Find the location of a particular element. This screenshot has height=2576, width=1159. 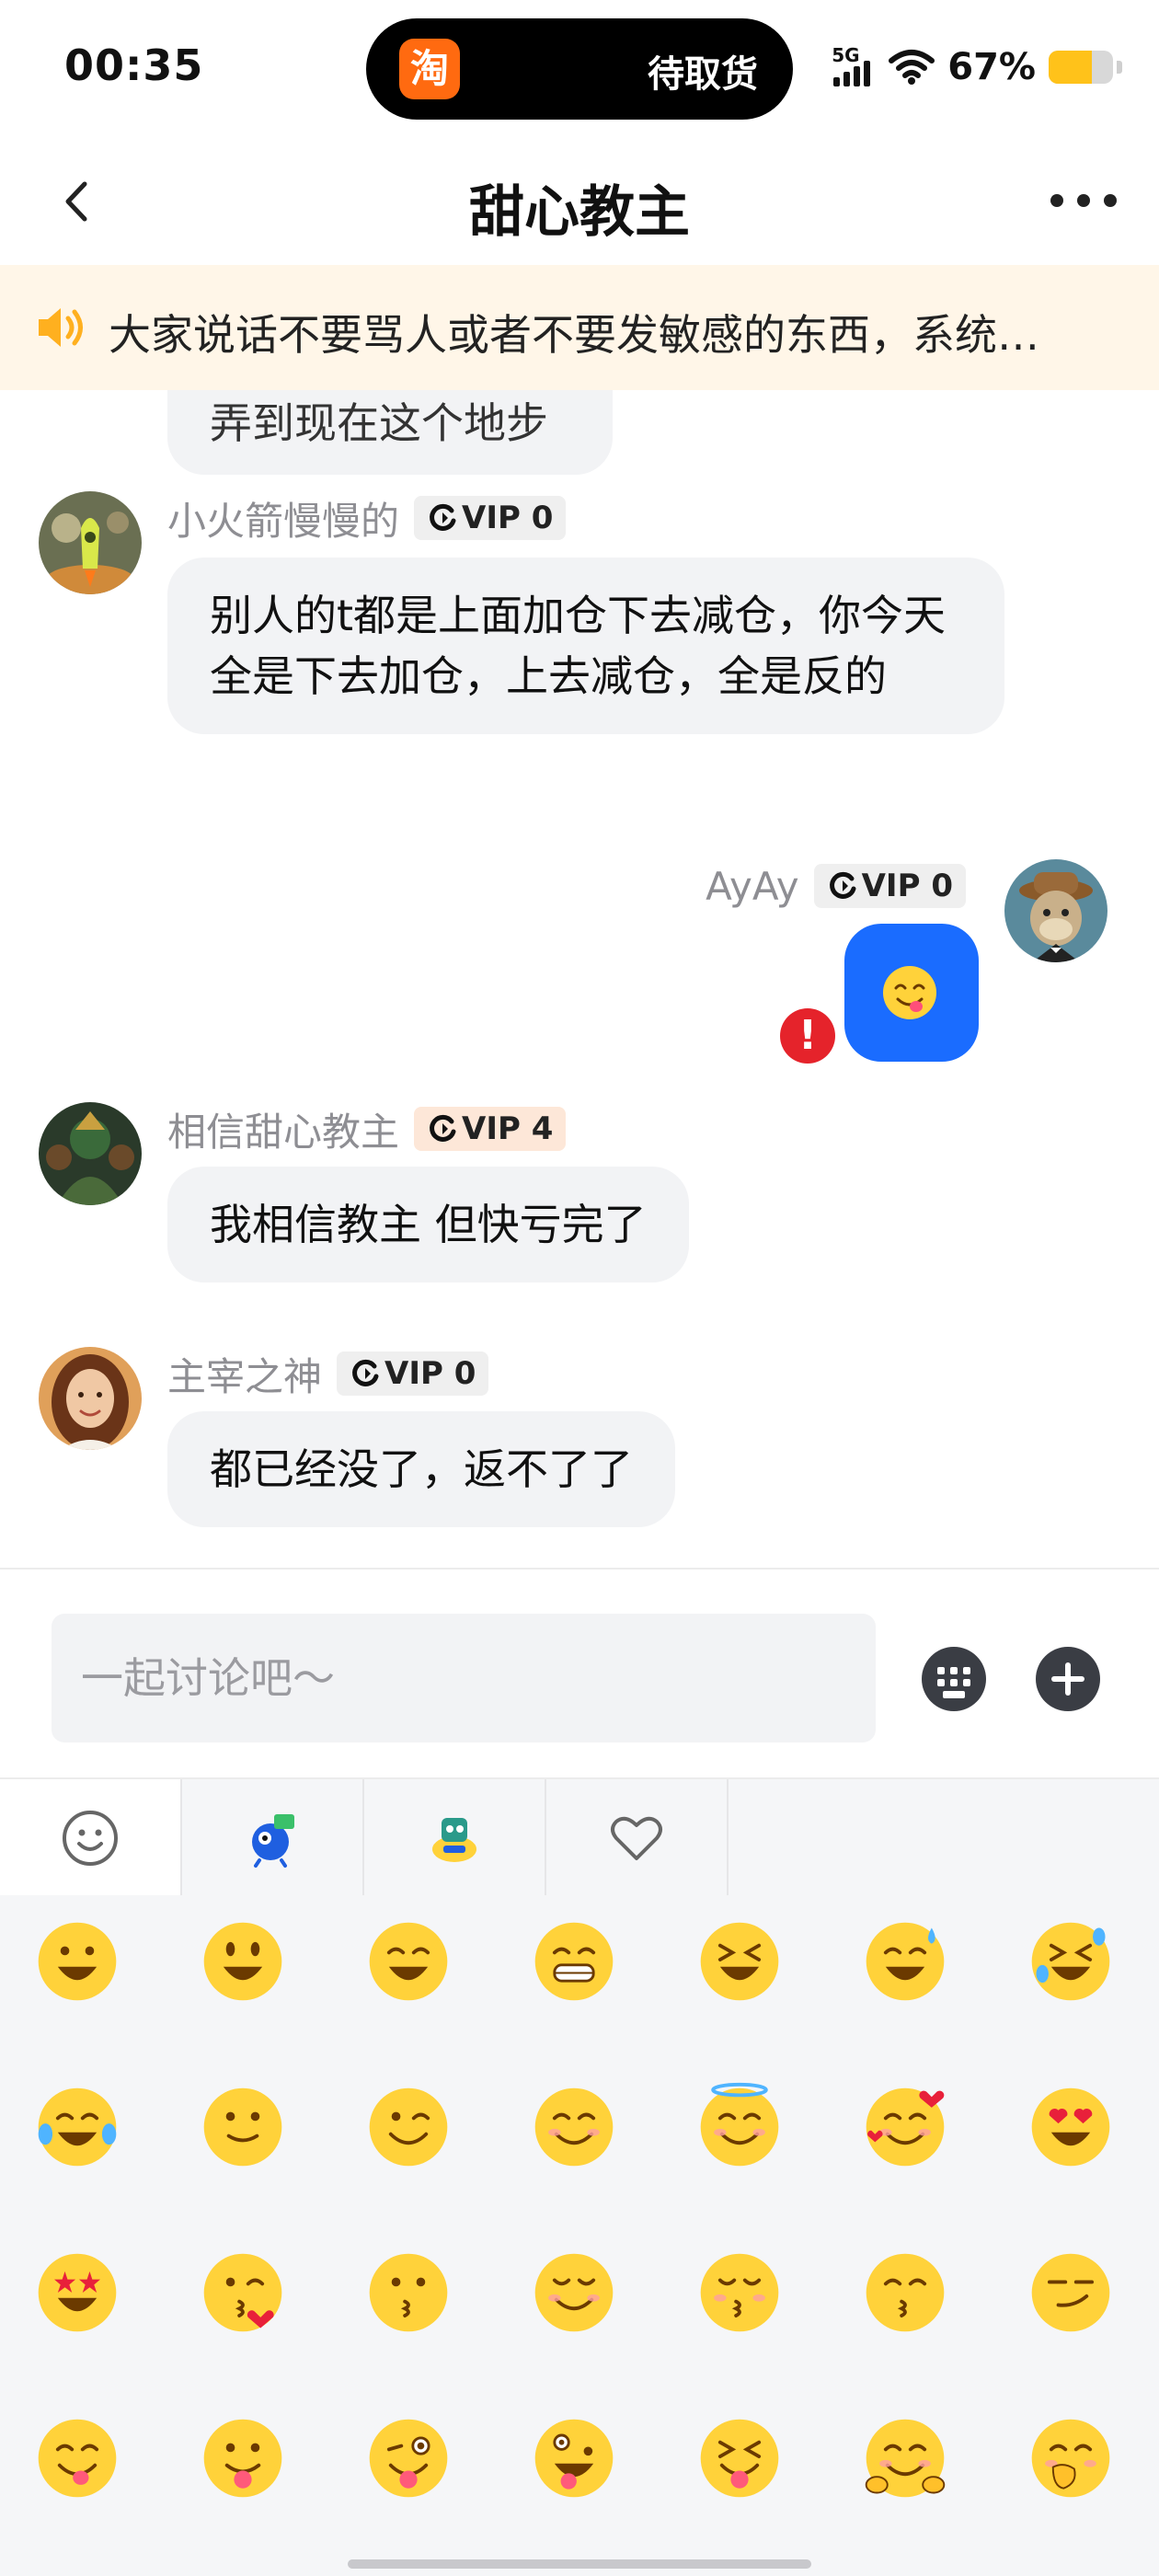

emoji-blush-icon is located at coordinates (574, 2127).